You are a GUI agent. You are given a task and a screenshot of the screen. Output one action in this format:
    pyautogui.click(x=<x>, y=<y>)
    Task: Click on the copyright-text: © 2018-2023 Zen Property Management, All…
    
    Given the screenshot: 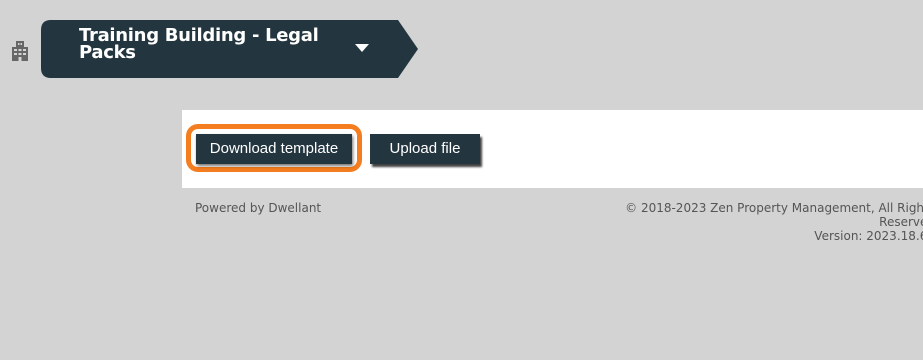 What is the action you would take?
    pyautogui.click(x=774, y=208)
    